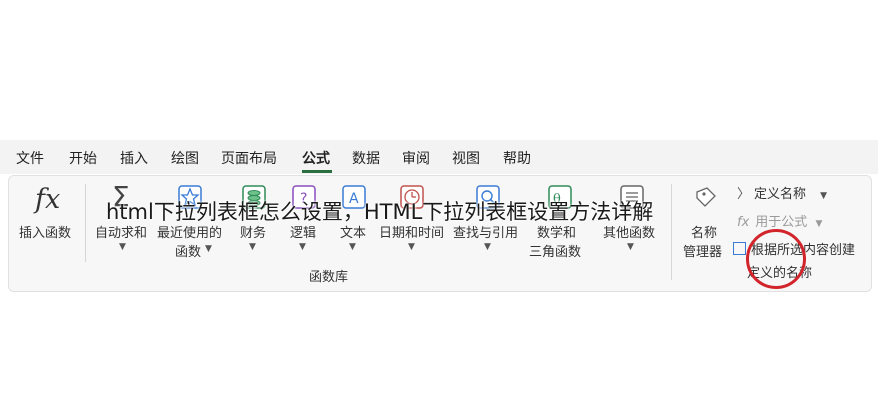 The width and height of the screenshot is (878, 405). What do you see at coordinates (316, 158) in the screenshot?
I see `tab-formulas: 公式` at bounding box center [316, 158].